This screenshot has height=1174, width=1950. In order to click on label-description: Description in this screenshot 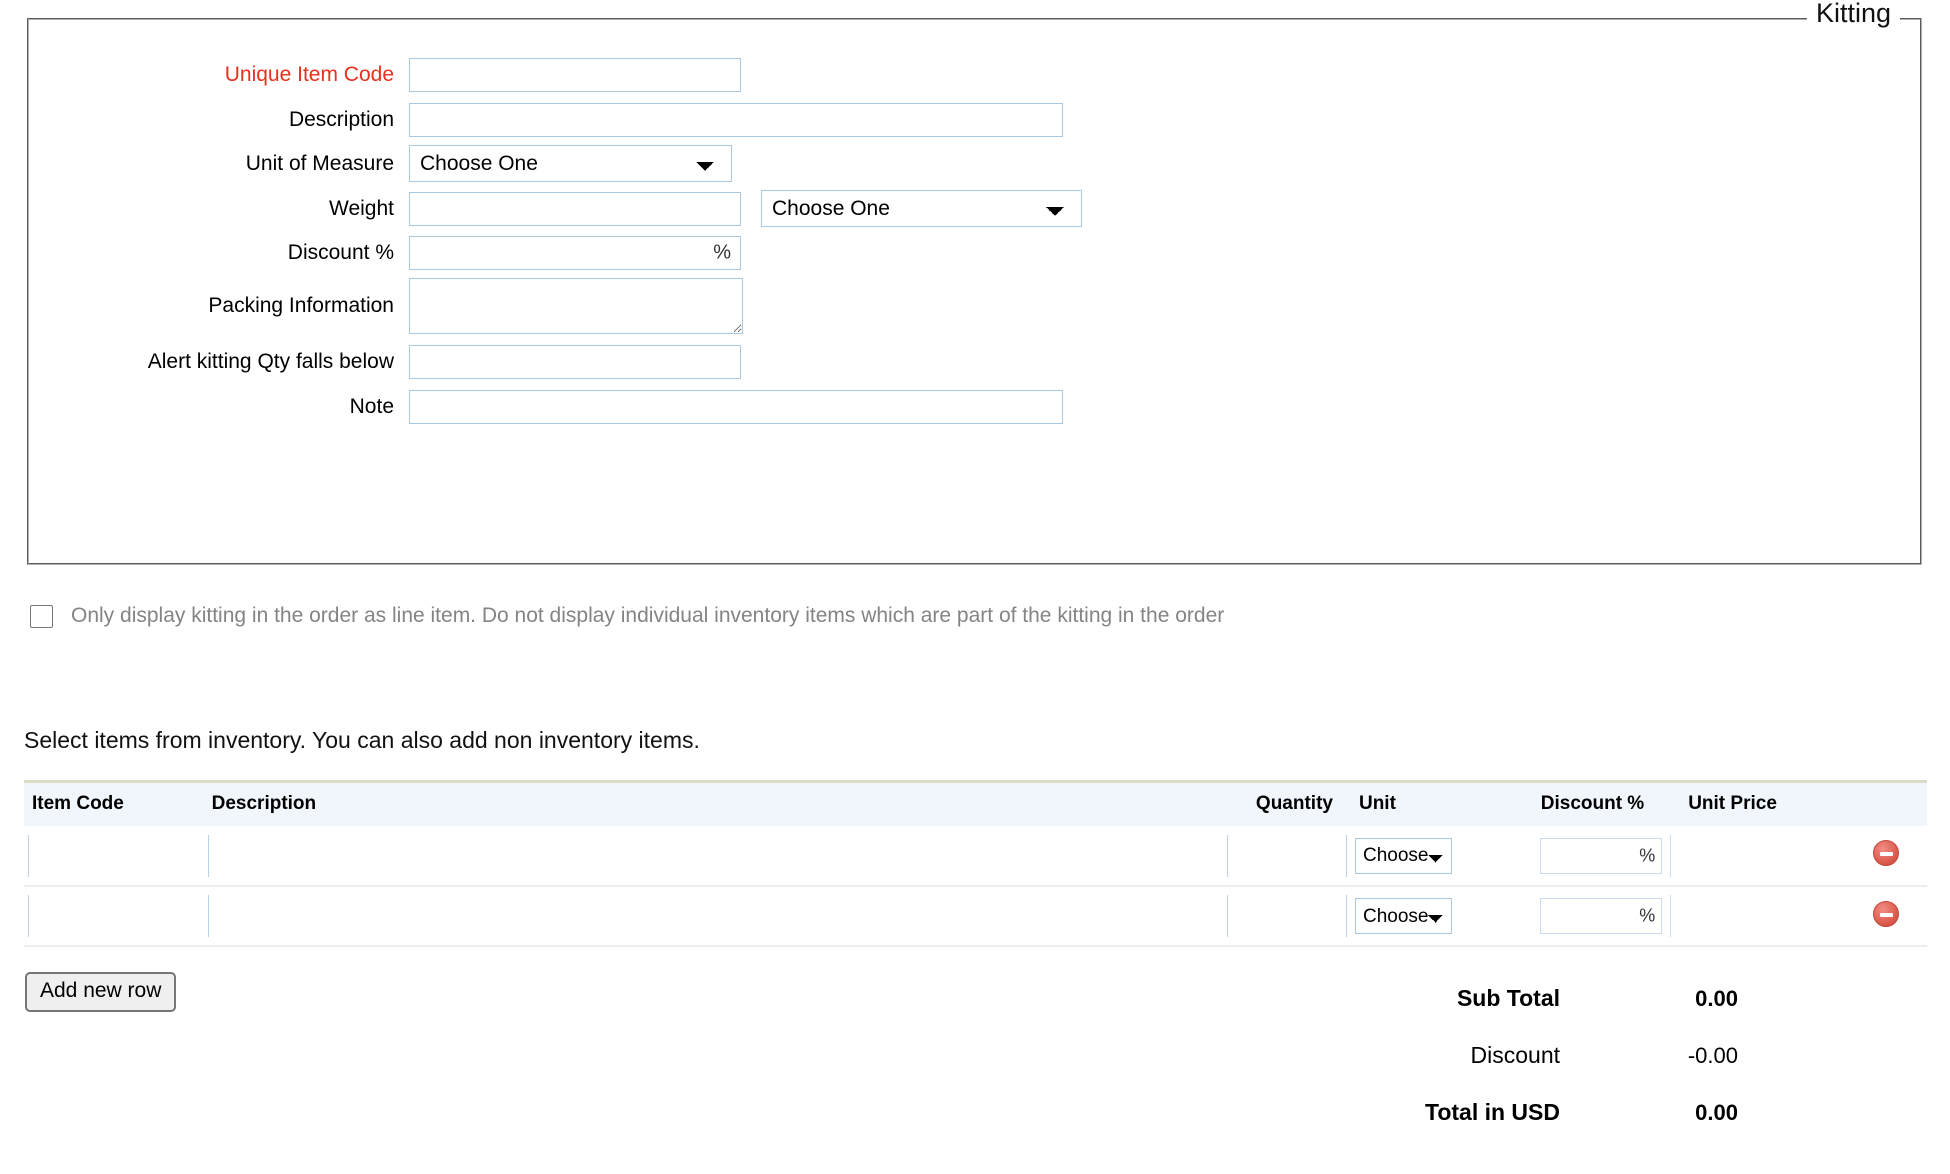, I will do `click(341, 119)`.